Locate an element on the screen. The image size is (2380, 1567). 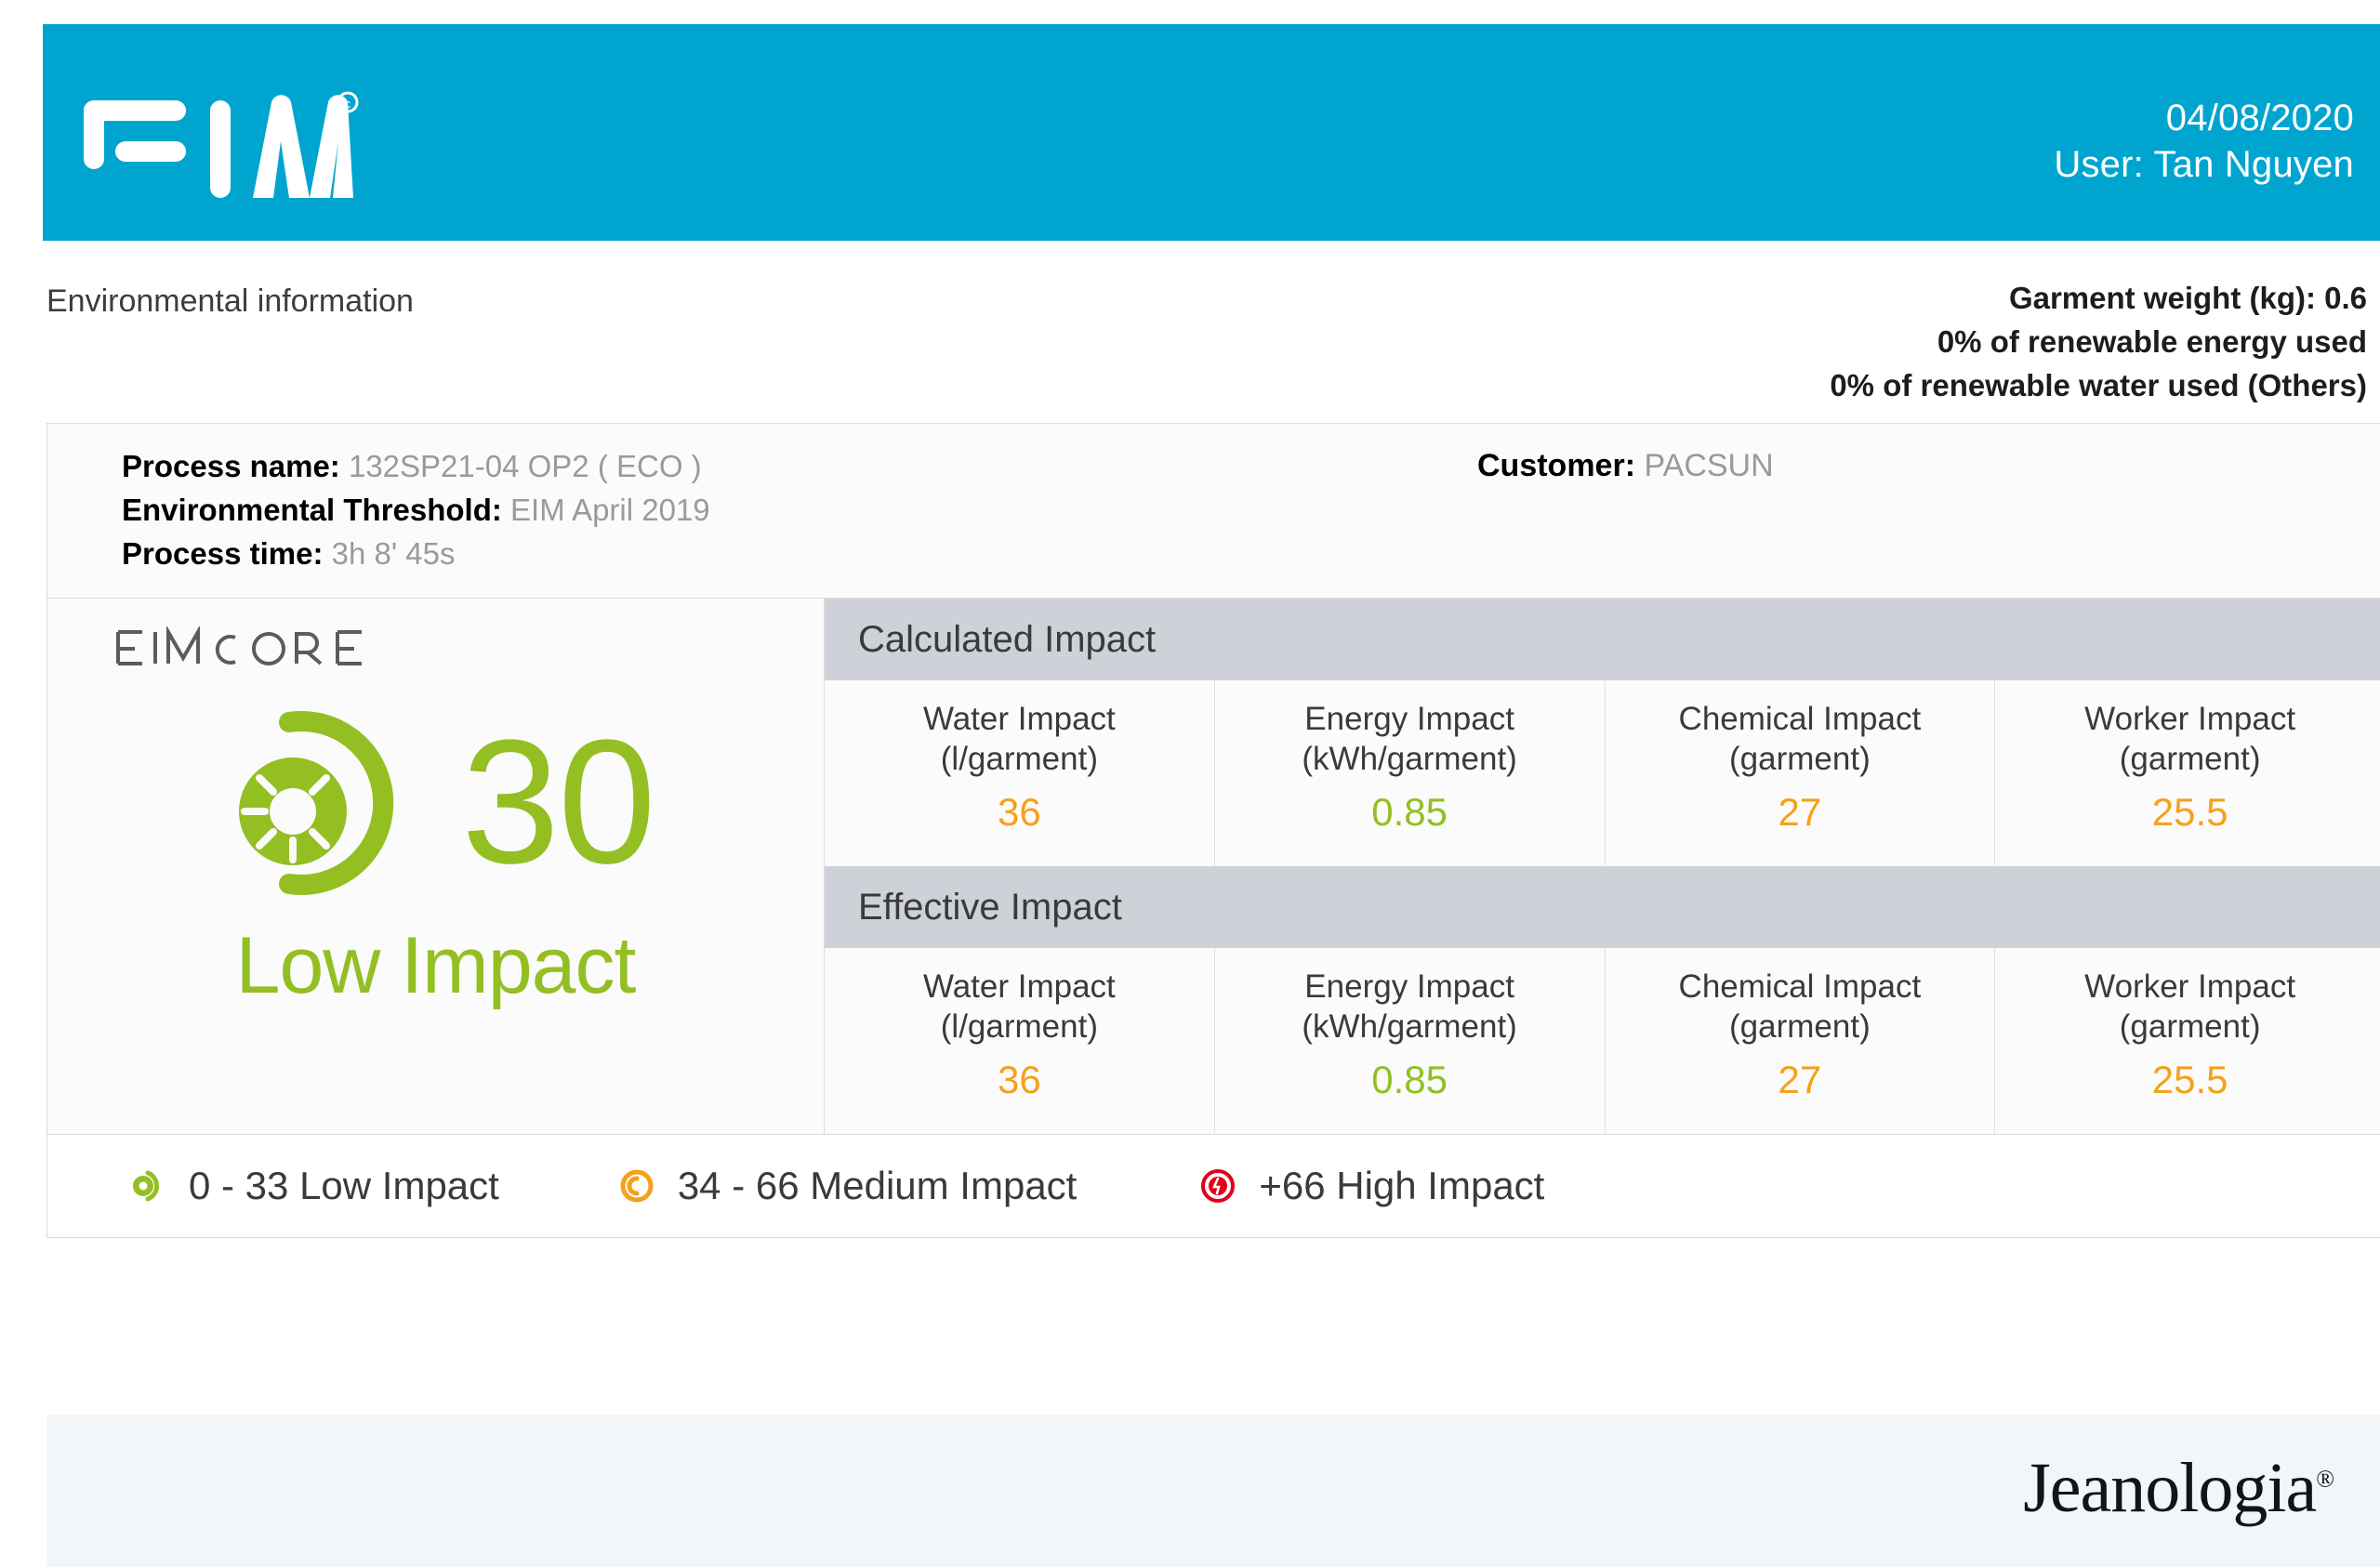
renewable-water: 0% of renewable water used (Others) is located at coordinates (2098, 385).